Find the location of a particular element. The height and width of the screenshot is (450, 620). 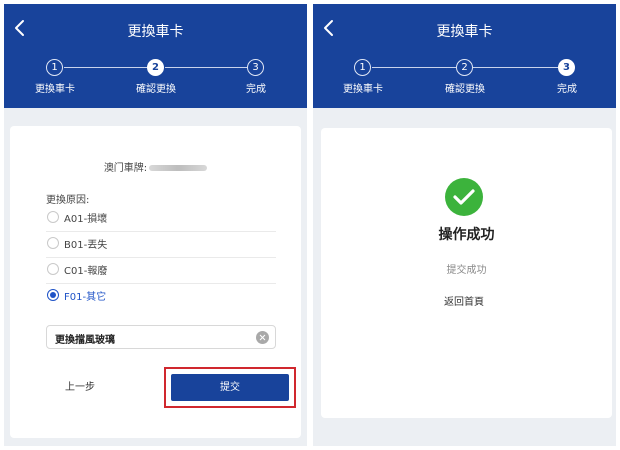

return-home-button: 返回首頁 is located at coordinates (464, 303).